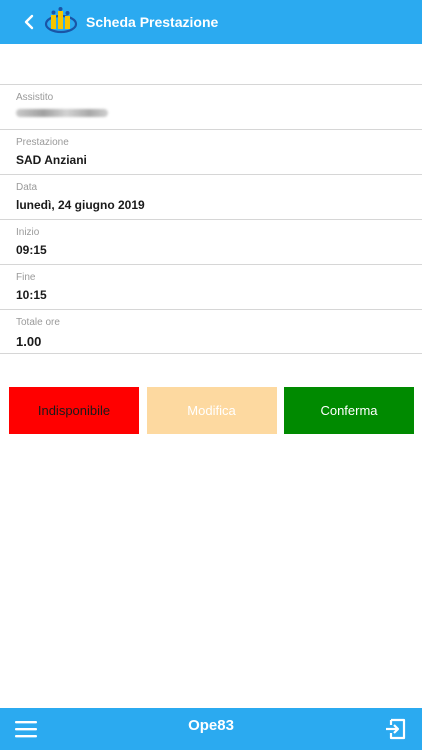  What do you see at coordinates (26, 277) in the screenshot?
I see `field-label: Fine` at bounding box center [26, 277].